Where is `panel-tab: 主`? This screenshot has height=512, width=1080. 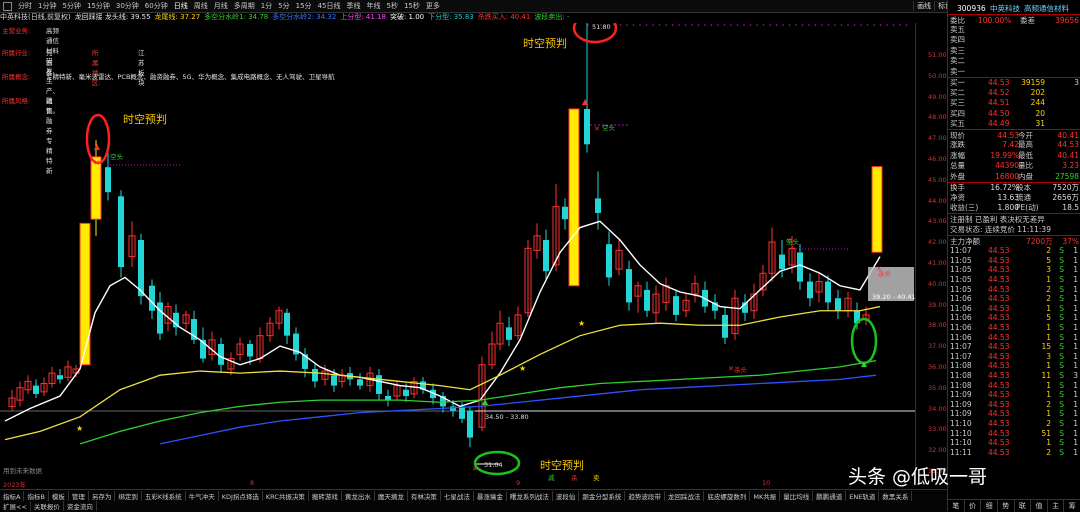
panel-tab: 主 is located at coordinates (1056, 506).